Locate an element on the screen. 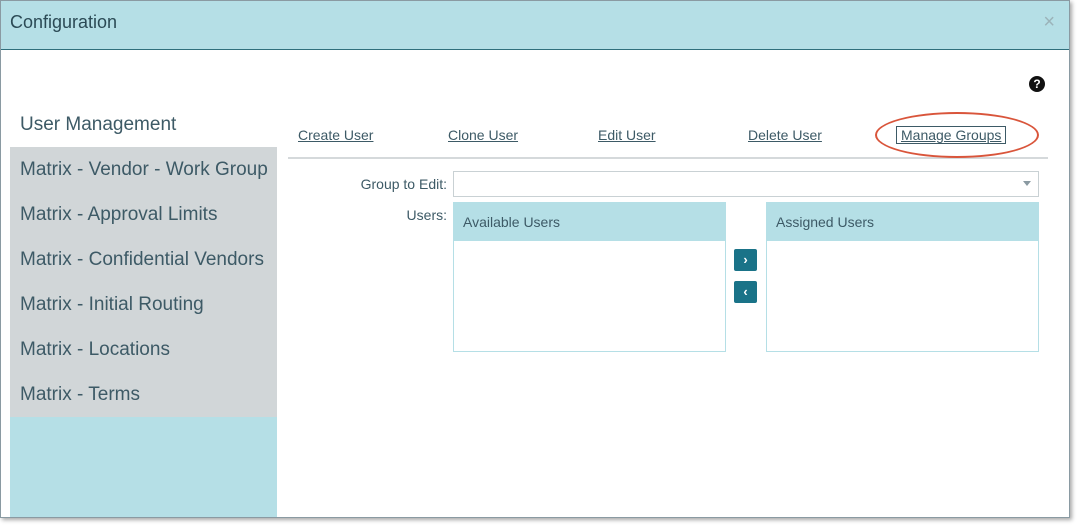 The height and width of the screenshot is (527, 1079). chevron-left-icon: ‹ is located at coordinates (745, 291).